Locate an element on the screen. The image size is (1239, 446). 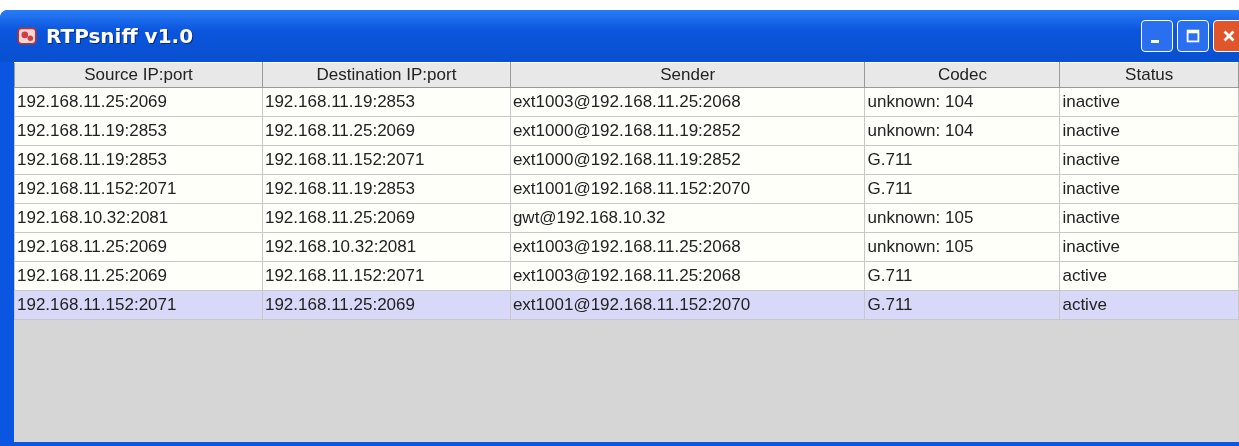
table-row: 192.168.11.25:2069 192.168.11.152:2071 ext1003@192.168.11.25:2068 G.711 active is located at coordinates (626, 276).